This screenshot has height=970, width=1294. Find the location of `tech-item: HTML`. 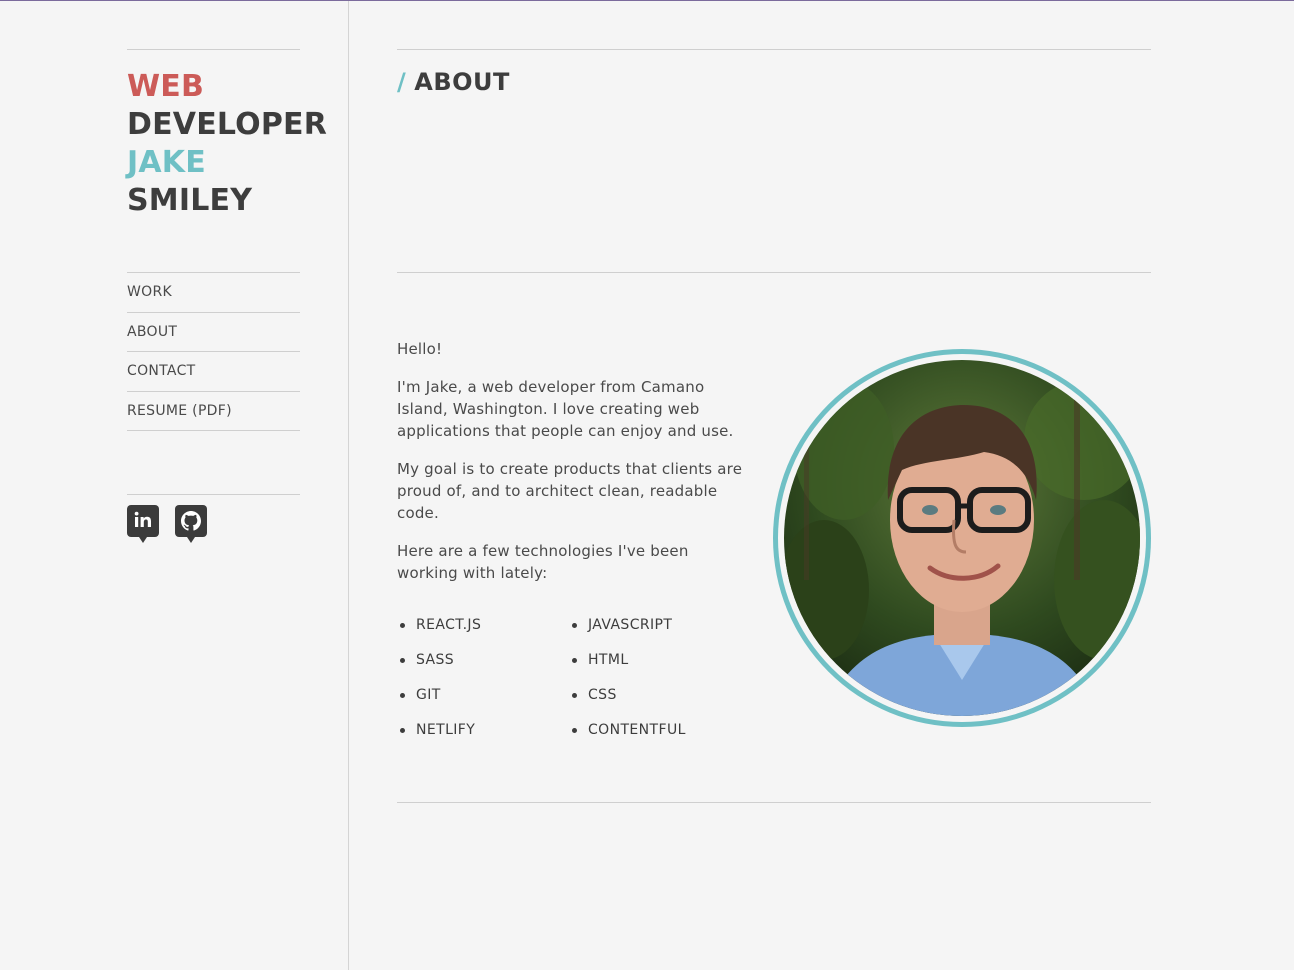

tech-item: HTML is located at coordinates (655, 666).